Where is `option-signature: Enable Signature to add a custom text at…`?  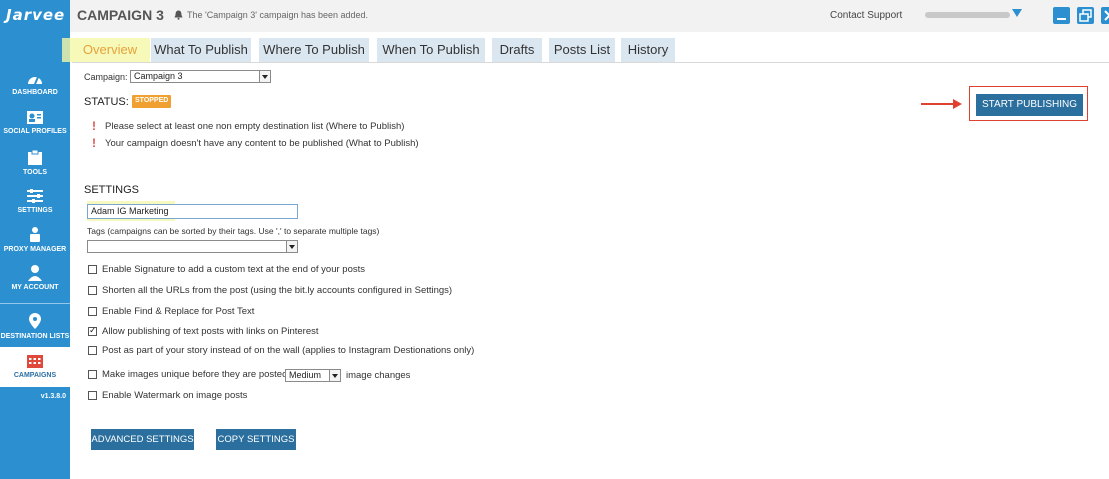
option-signature: Enable Signature to add a custom text at… is located at coordinates (226, 269).